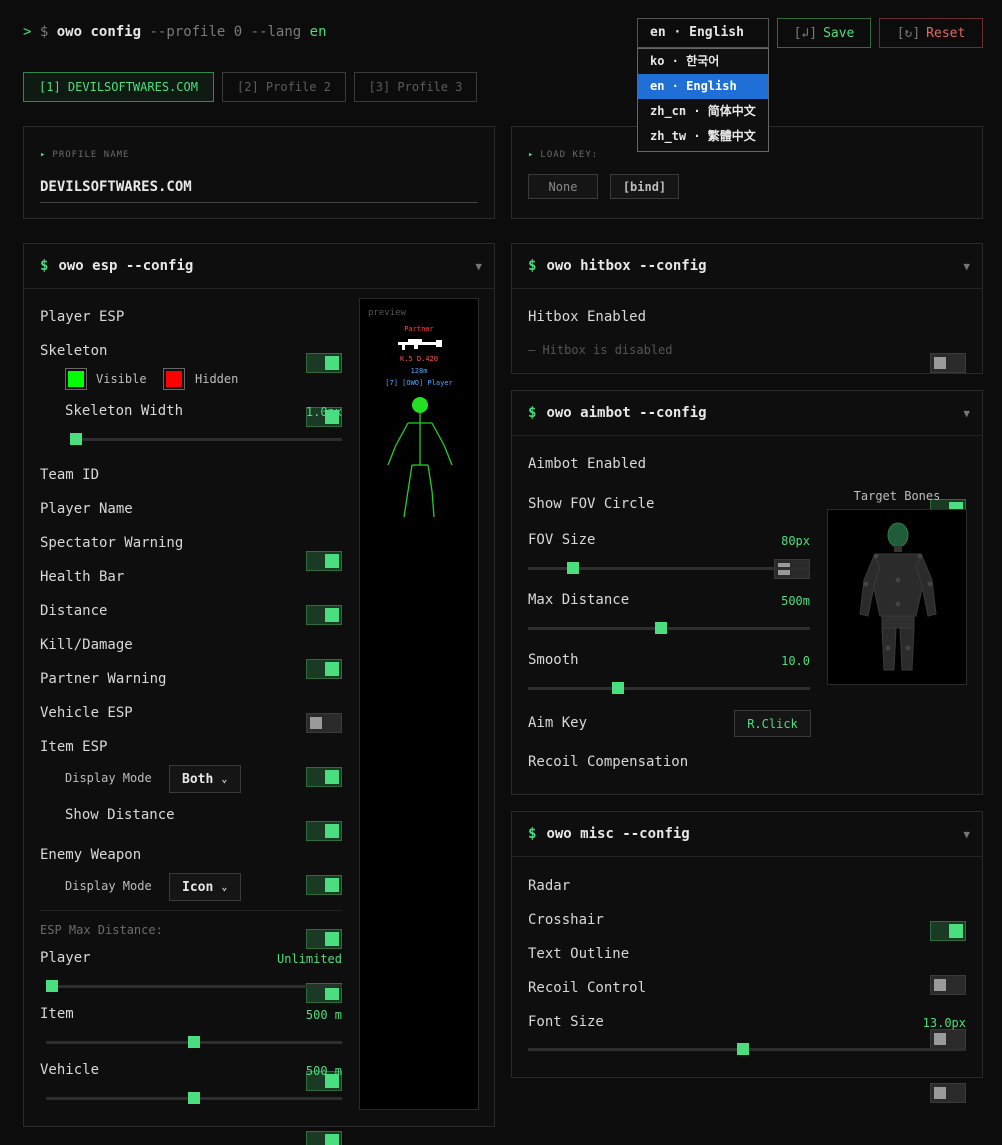 This screenshot has height=1145, width=1002. Describe the element at coordinates (420, 457) in the screenshot. I see `skeleton-preview-icon` at that location.